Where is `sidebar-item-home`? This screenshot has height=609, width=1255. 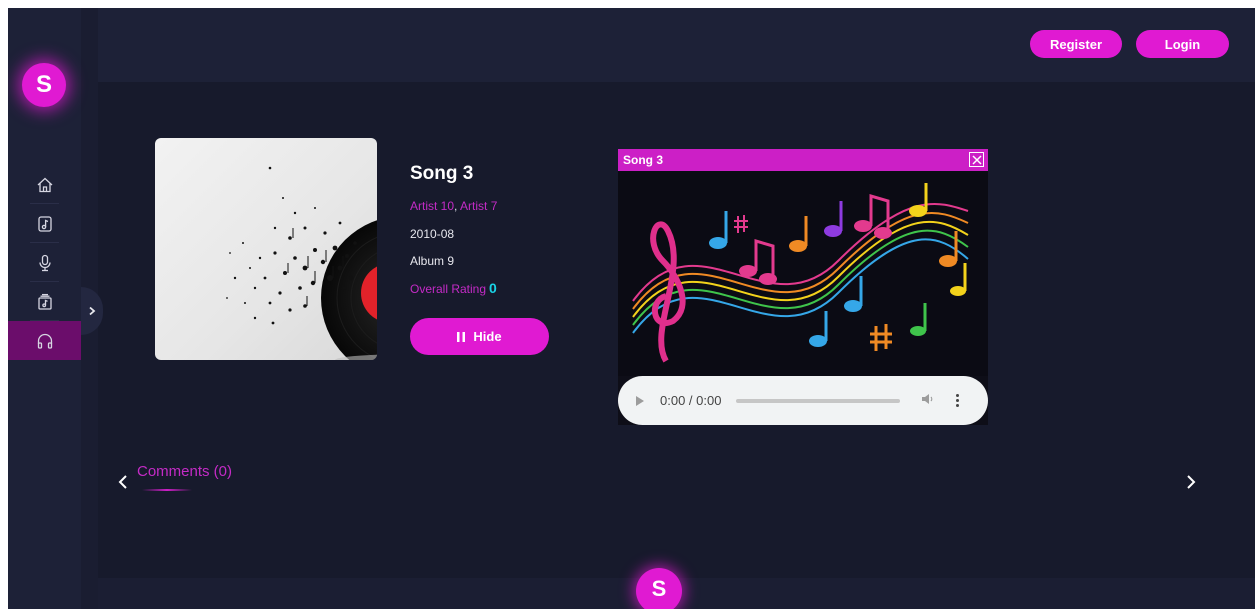 sidebar-item-home is located at coordinates (44, 184).